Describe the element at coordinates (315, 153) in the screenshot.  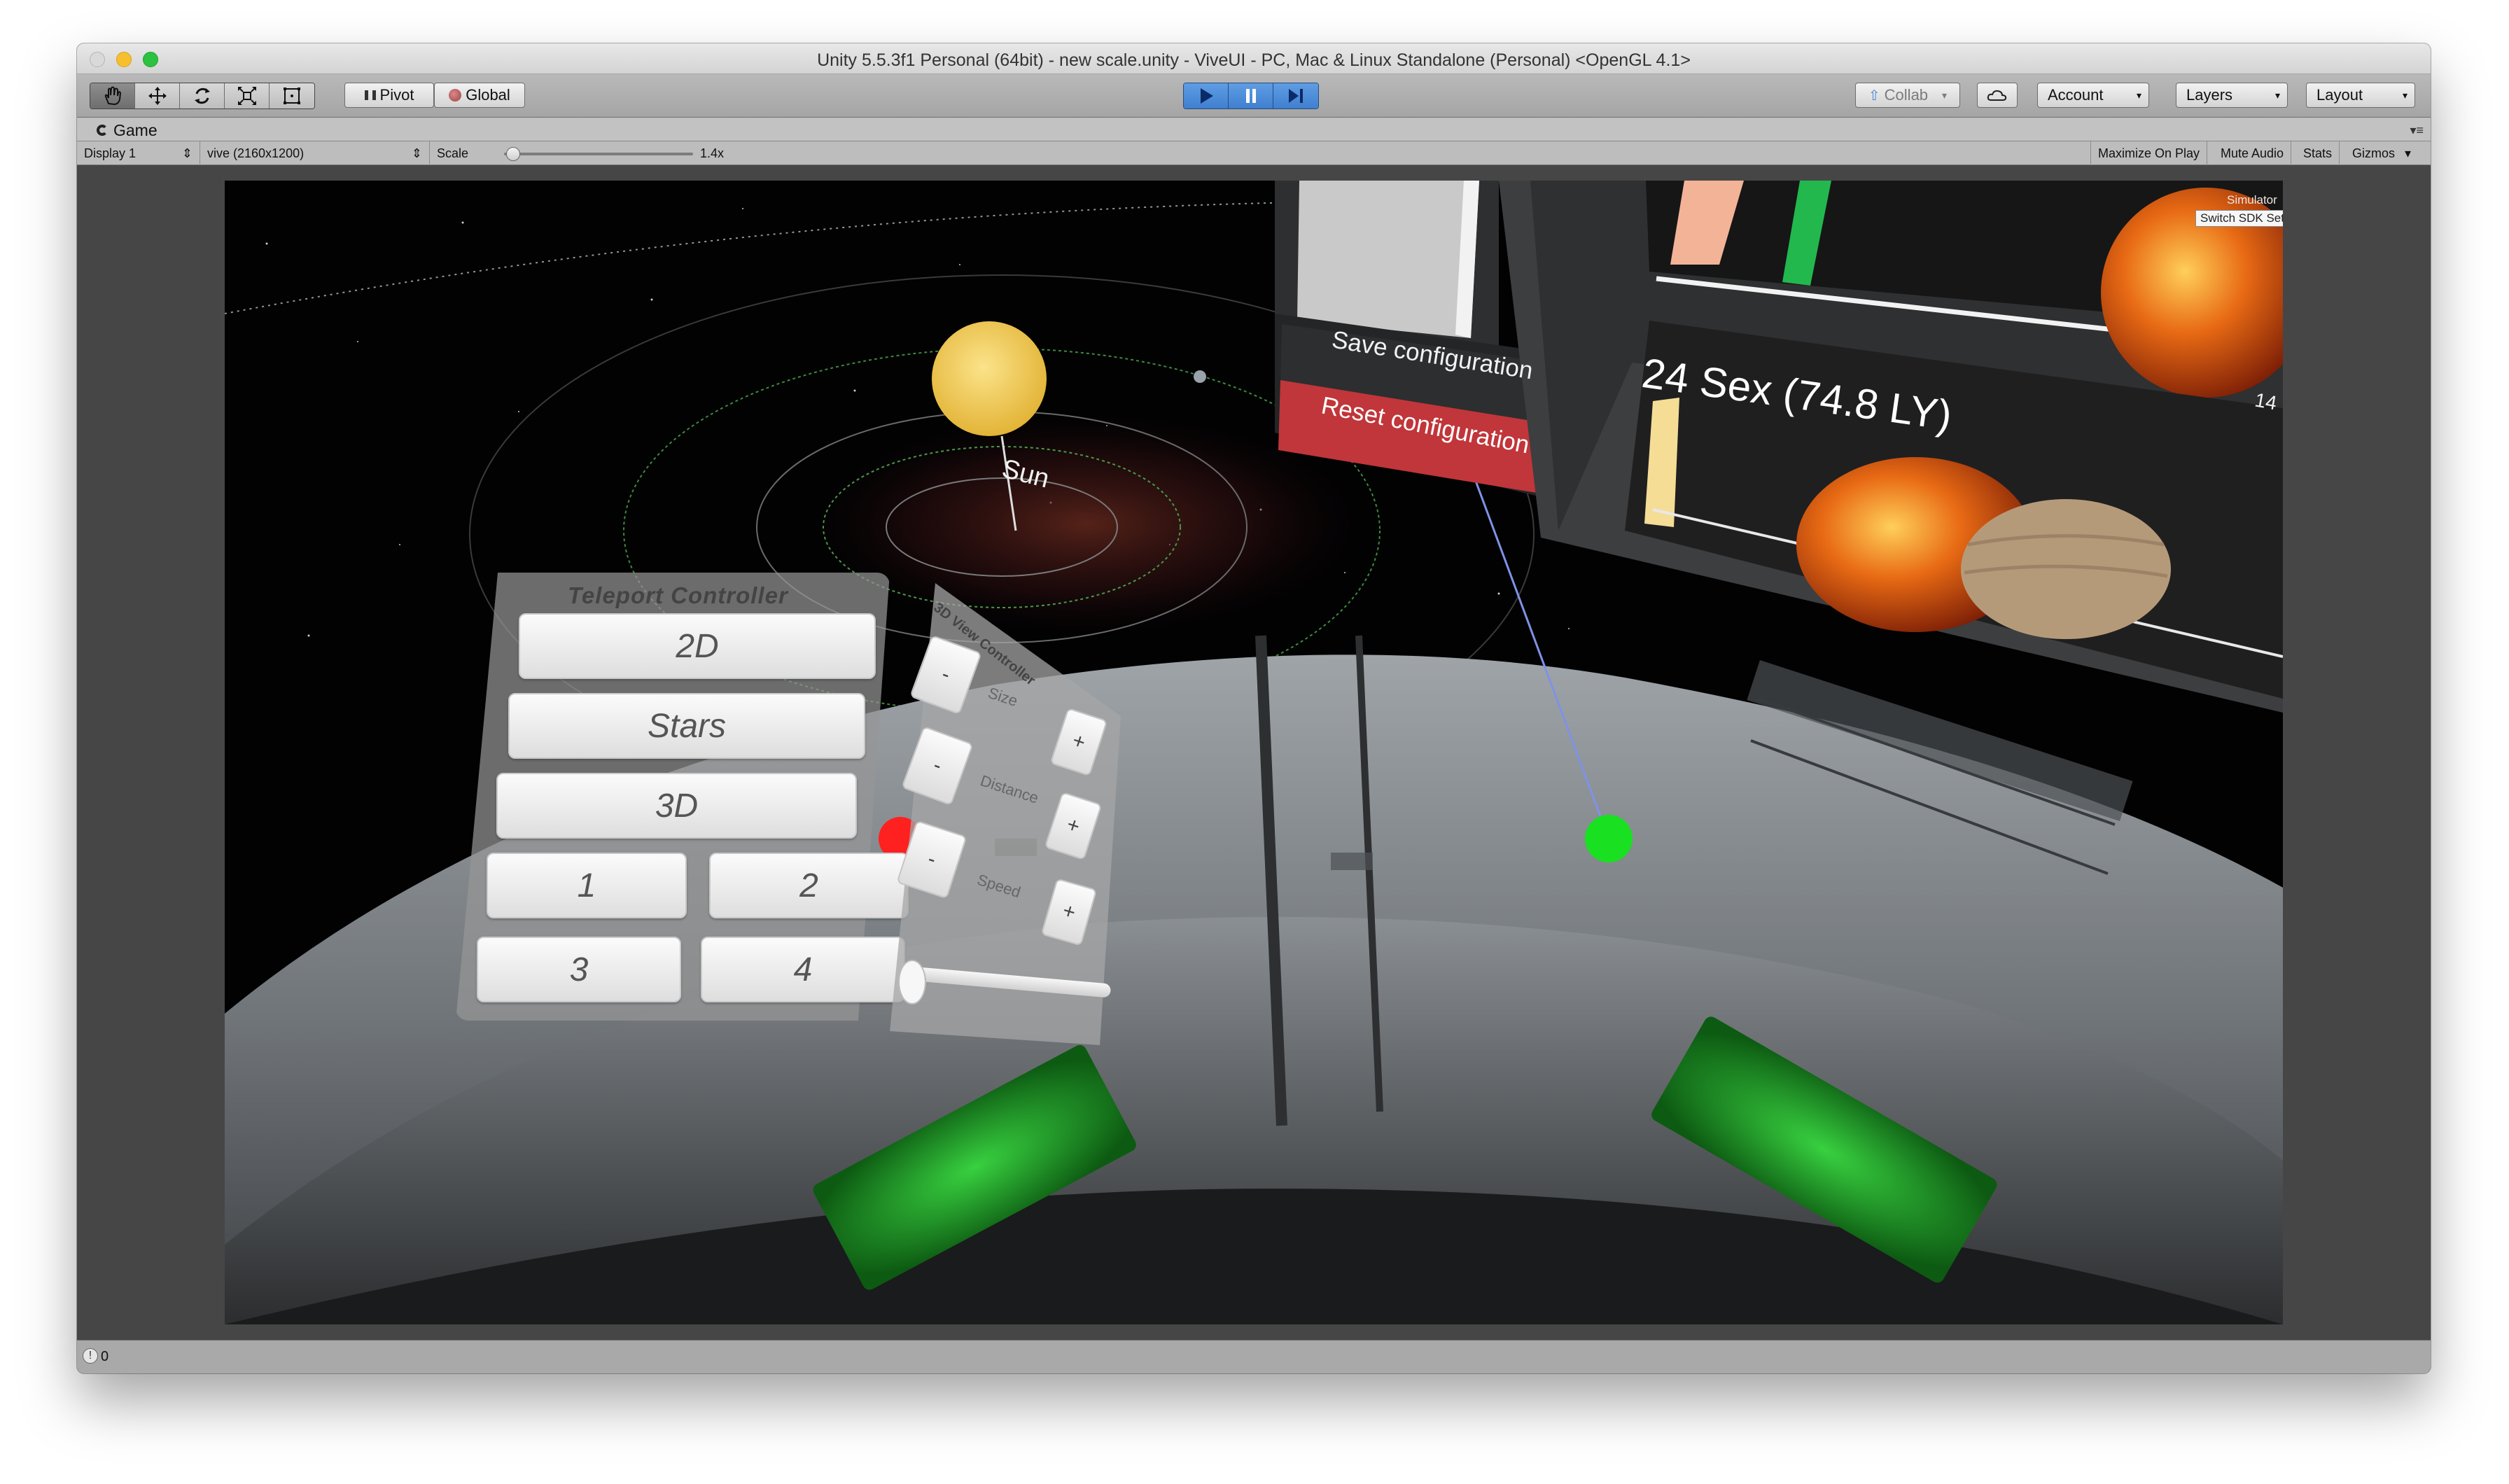
I see `resolution-select: vive (2160x1200) ⇕` at that location.